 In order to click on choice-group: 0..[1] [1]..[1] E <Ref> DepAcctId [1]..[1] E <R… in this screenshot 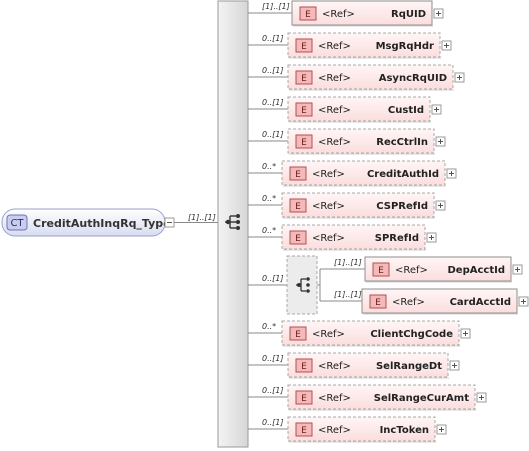, I will do `click(388, 285)`.